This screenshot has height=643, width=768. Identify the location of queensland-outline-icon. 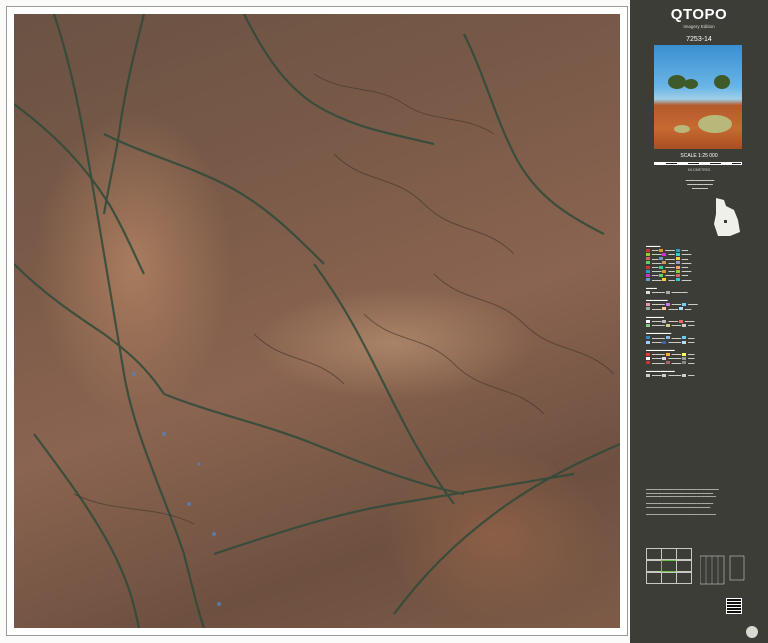
(727, 217).